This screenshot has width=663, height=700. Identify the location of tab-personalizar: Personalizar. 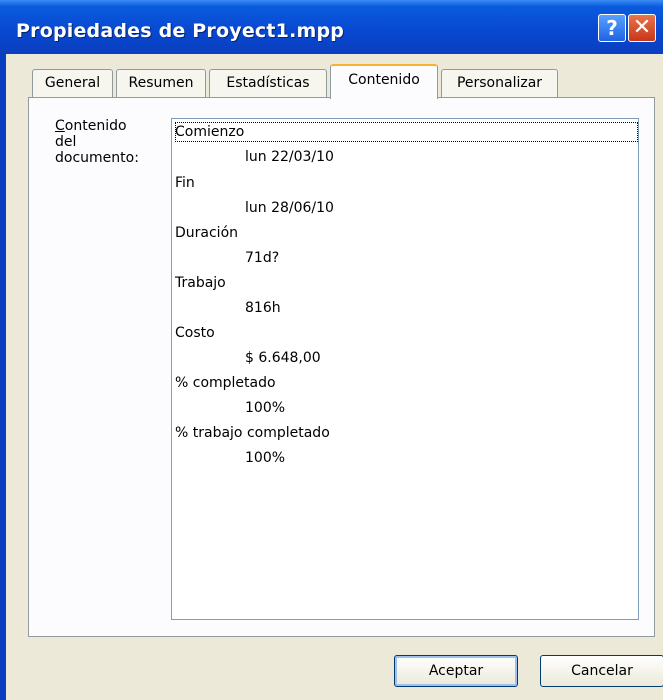
(499, 83).